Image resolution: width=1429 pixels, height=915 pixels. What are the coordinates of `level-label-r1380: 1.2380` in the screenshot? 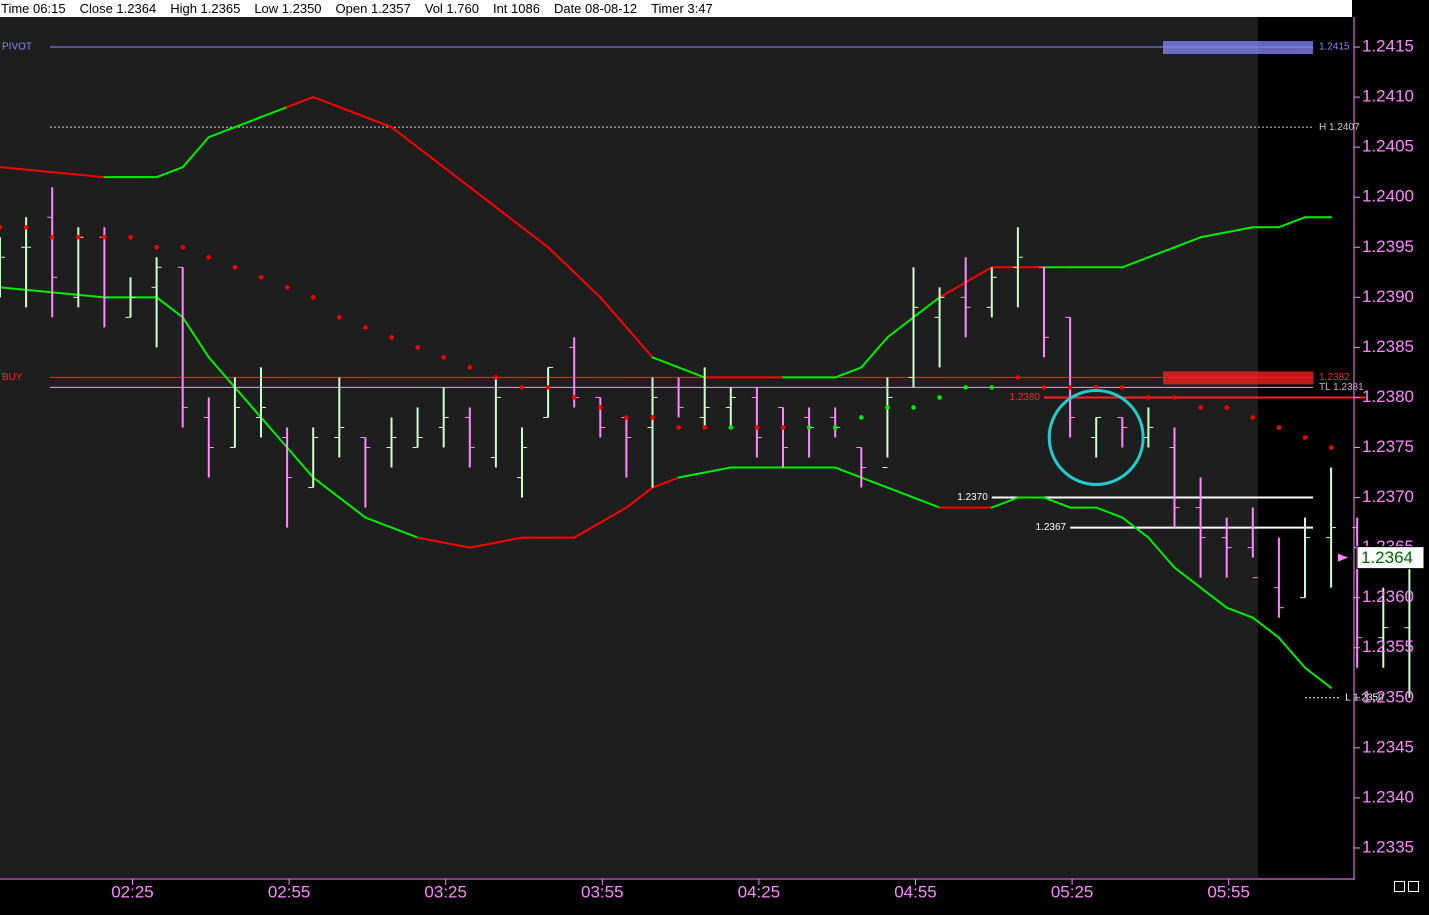 It's located at (1024, 397).